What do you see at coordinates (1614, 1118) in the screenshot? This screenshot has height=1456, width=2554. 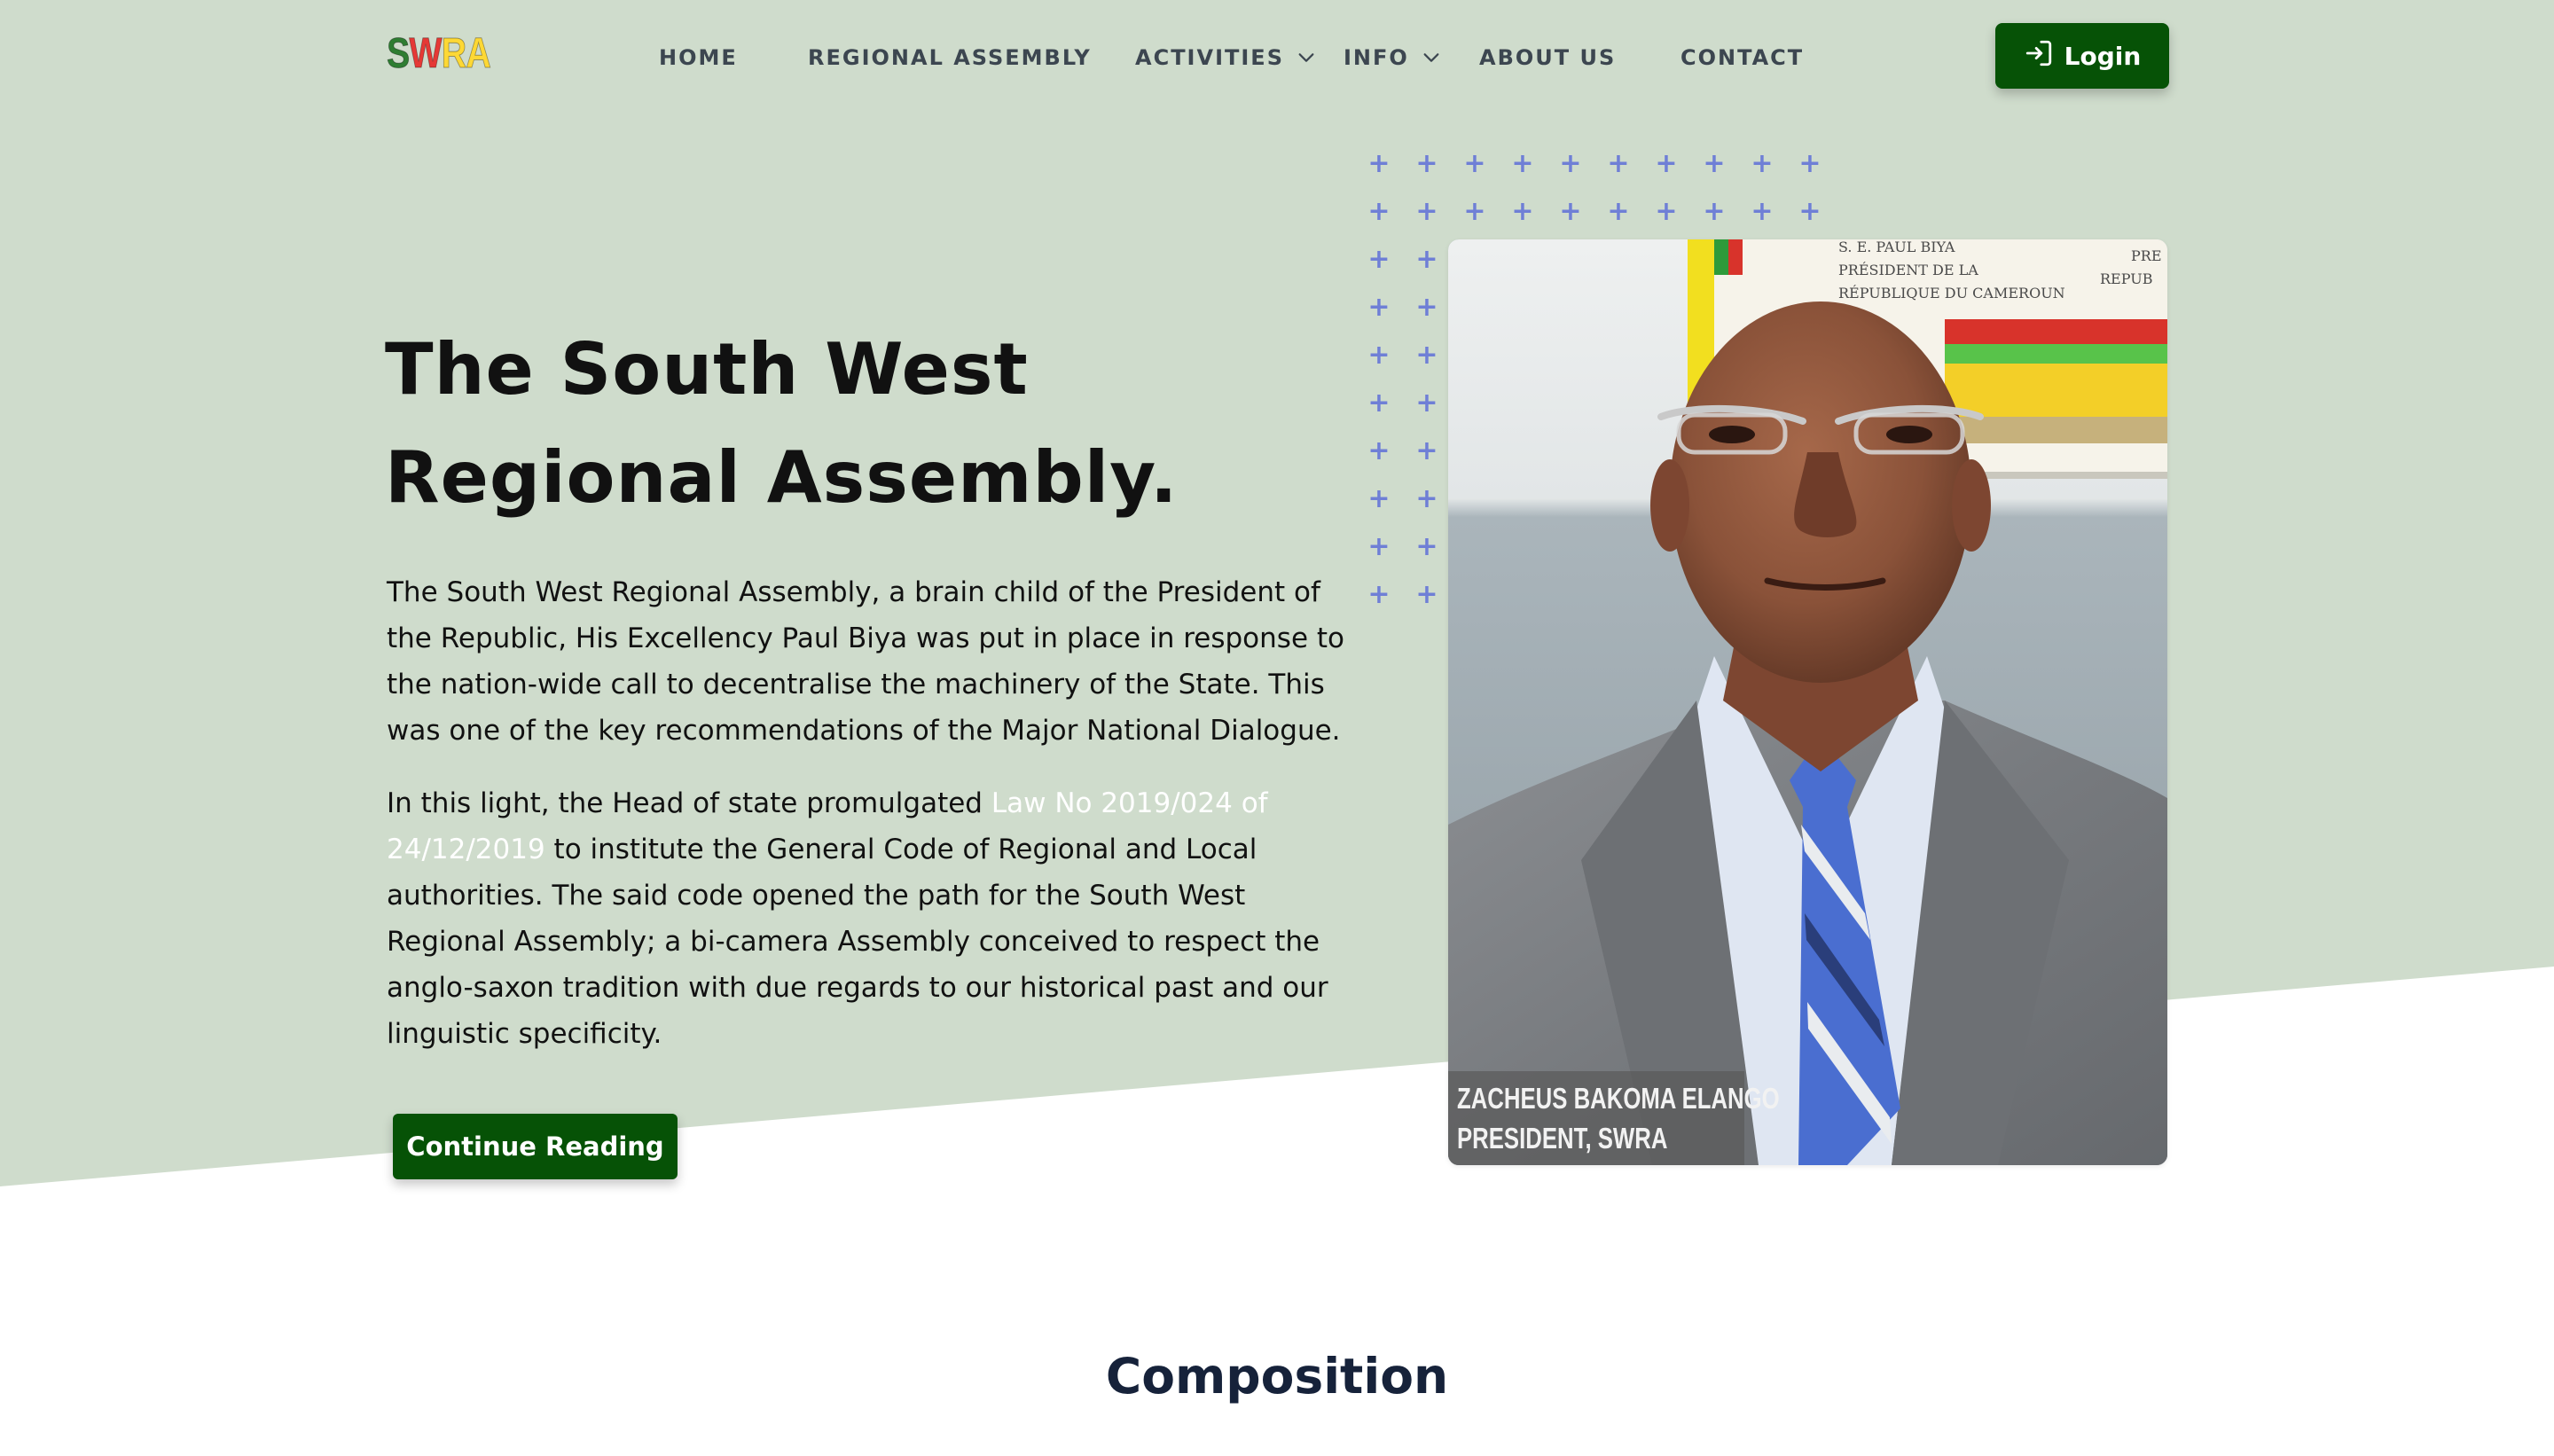 I see `portrait-caption: ZACHEUS BAKOMA ELANGO PRESIDENT, SWRA` at bounding box center [1614, 1118].